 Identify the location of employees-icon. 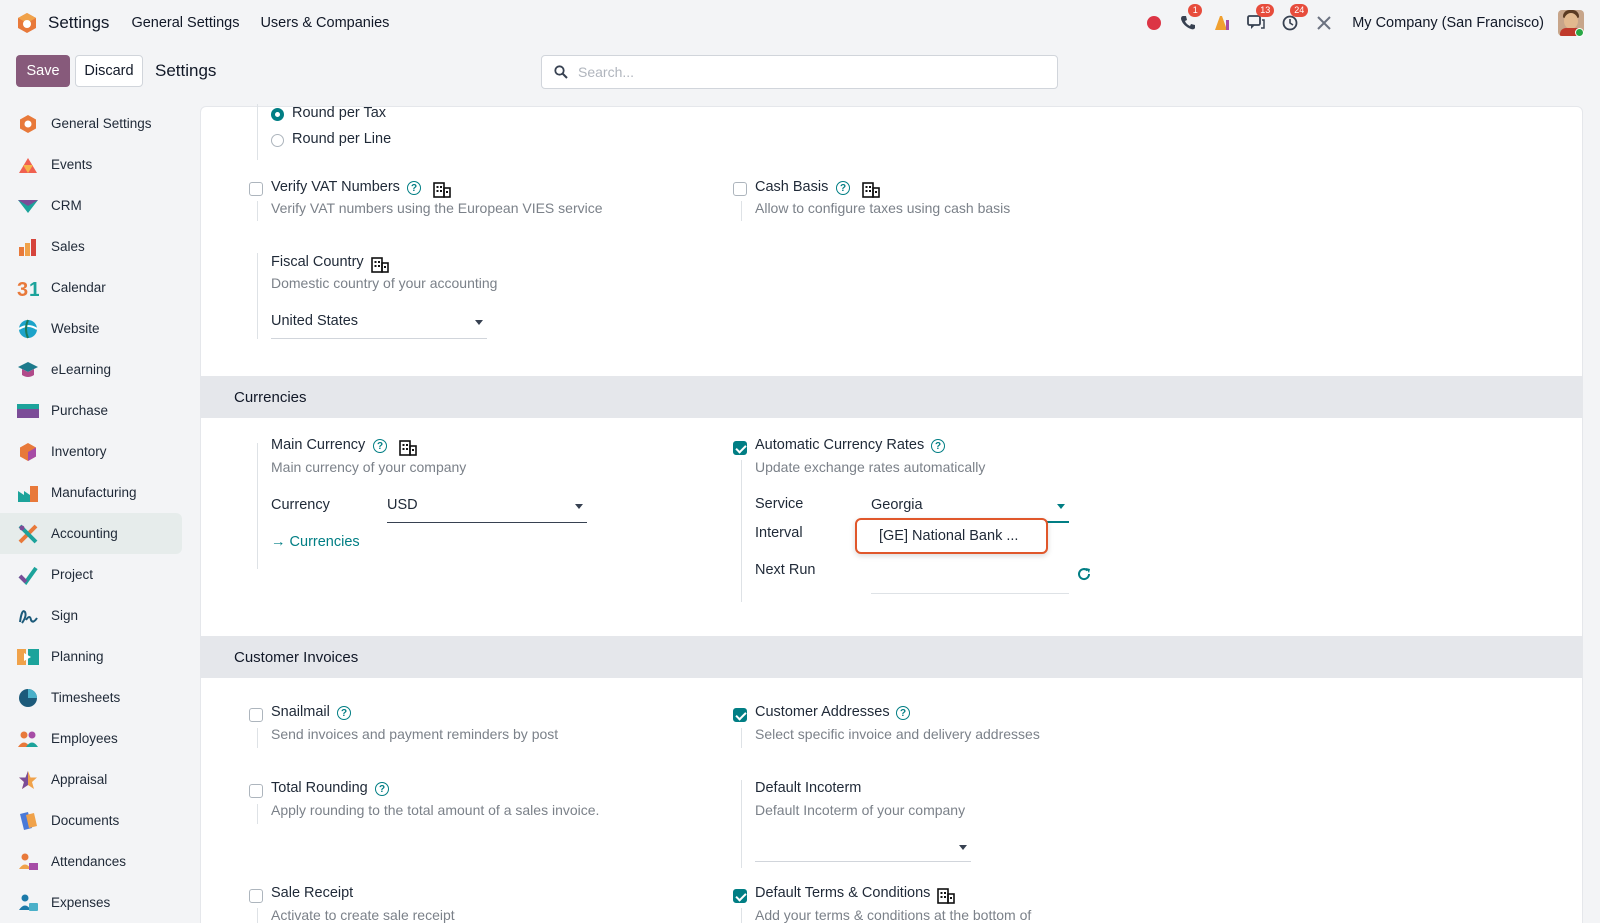
(28, 739).